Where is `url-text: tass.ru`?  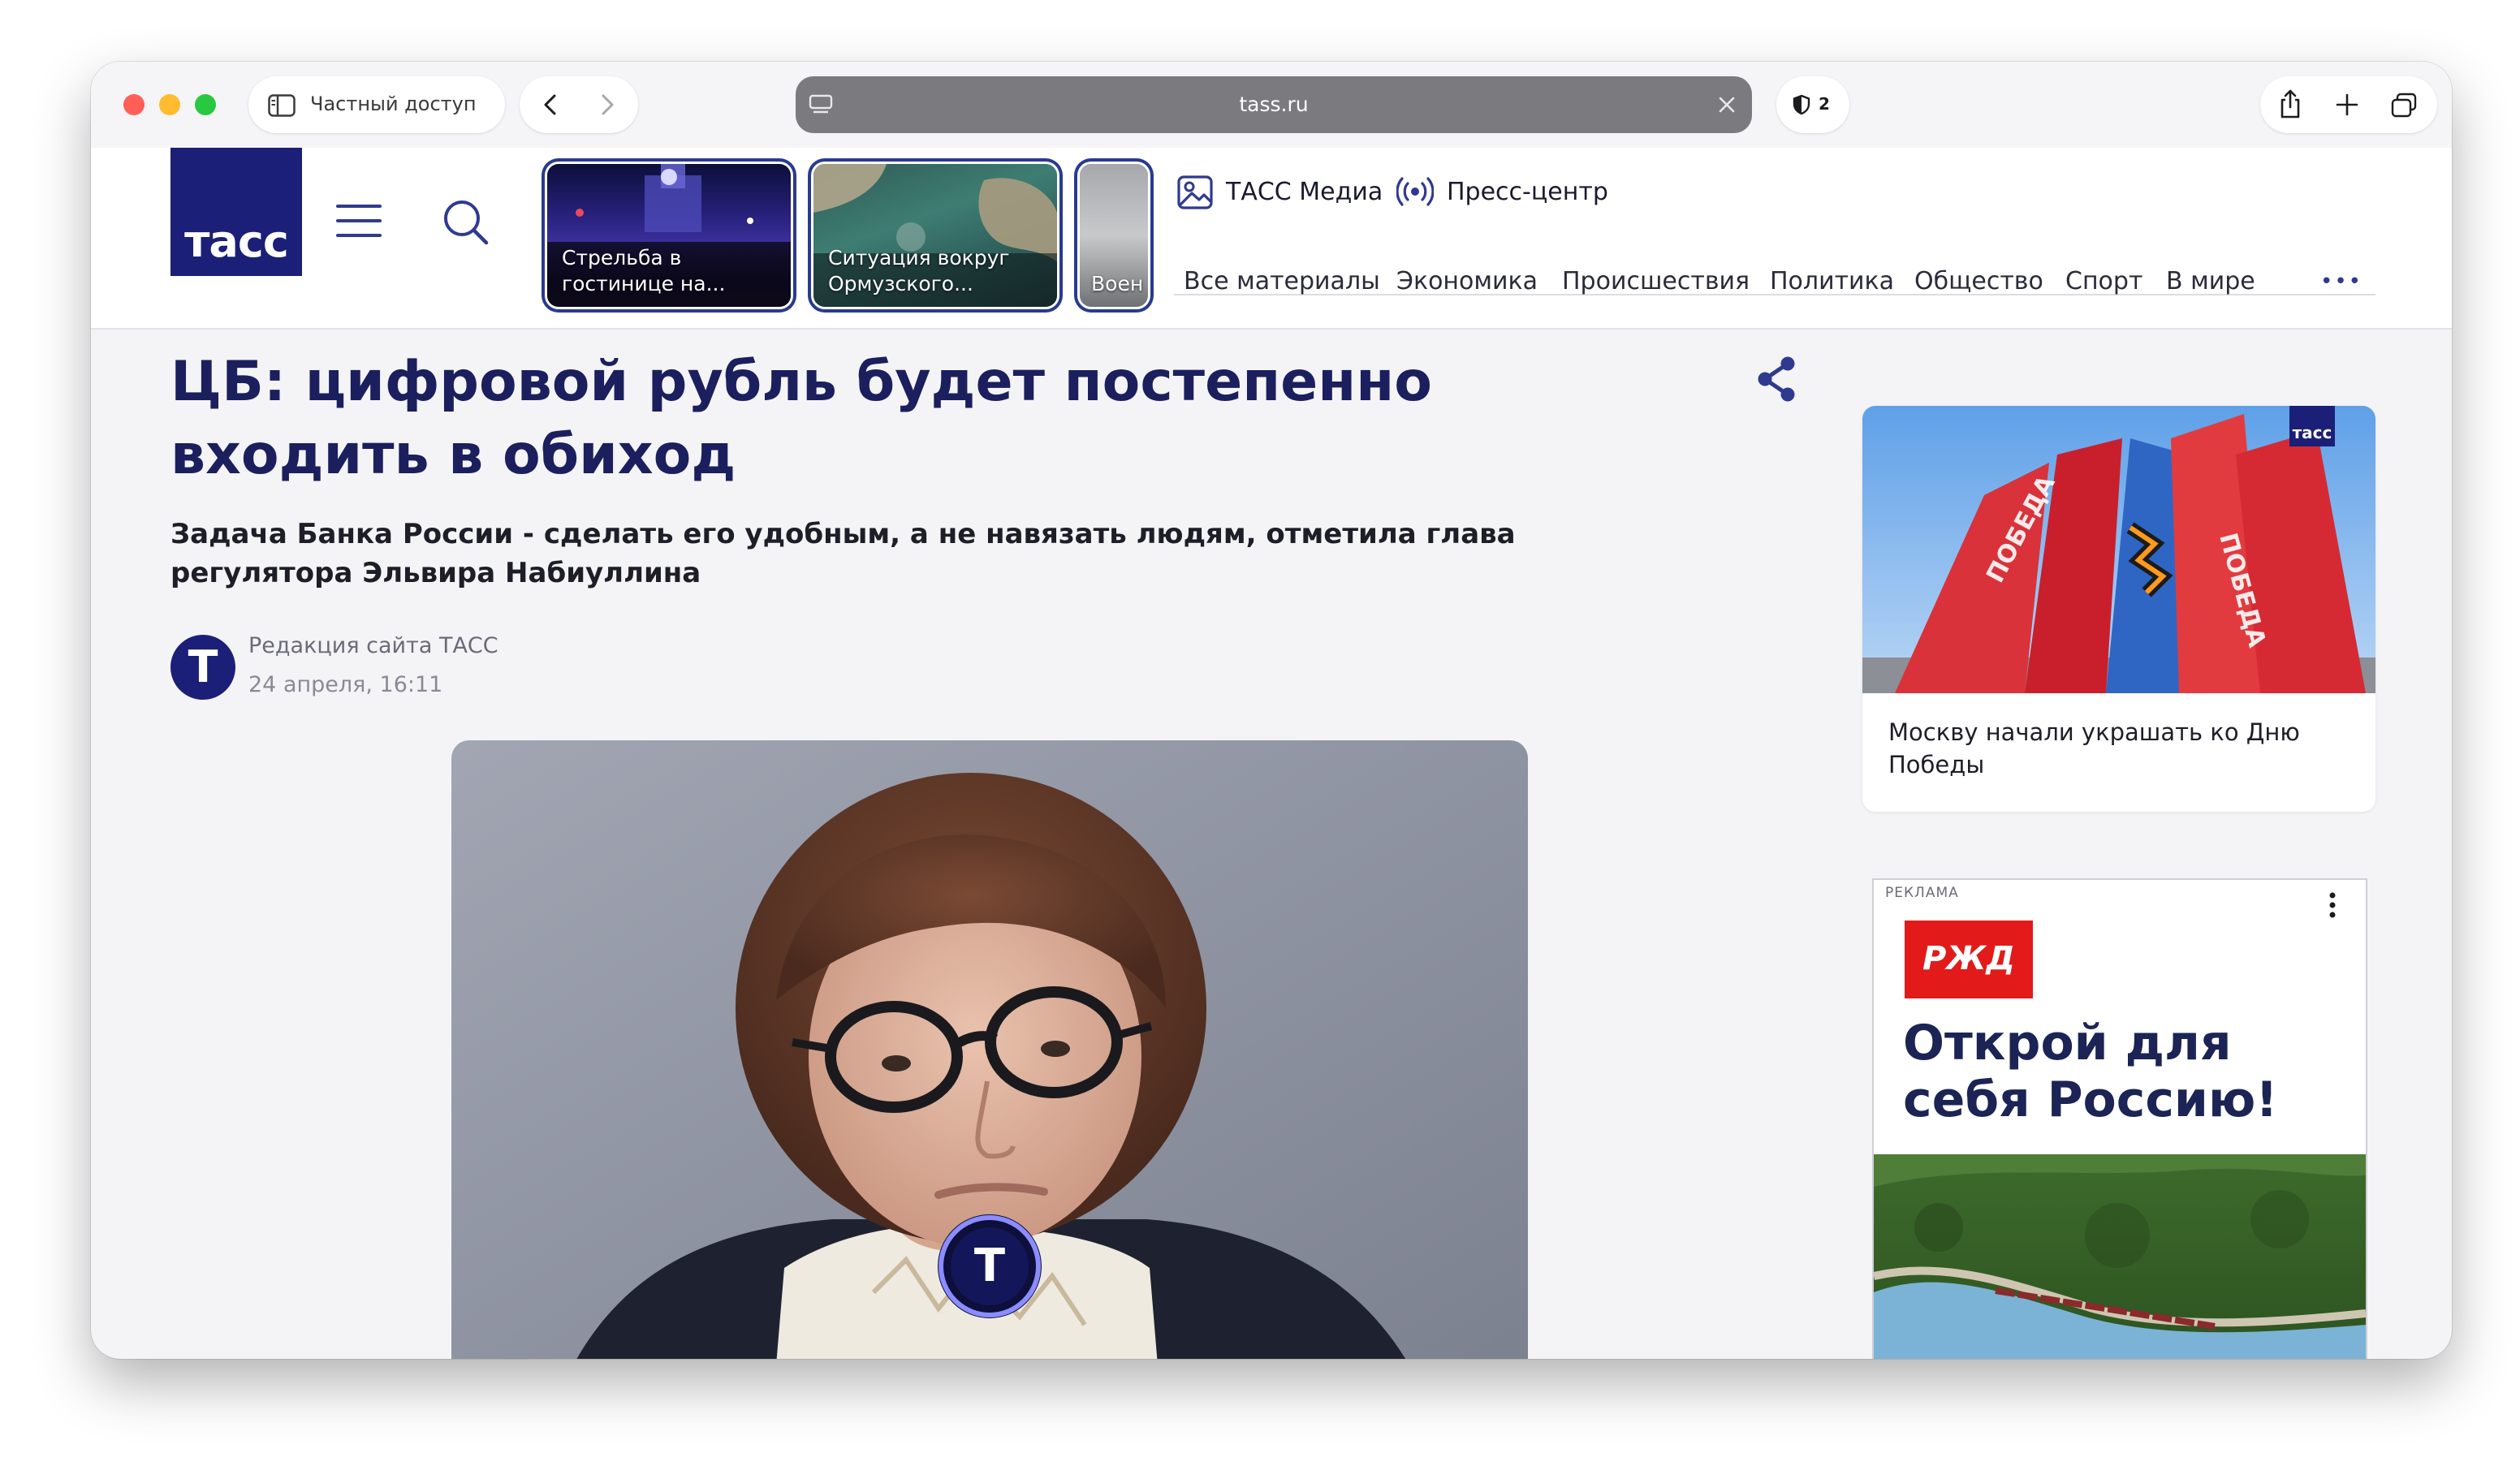 url-text: tass.ru is located at coordinates (1274, 104).